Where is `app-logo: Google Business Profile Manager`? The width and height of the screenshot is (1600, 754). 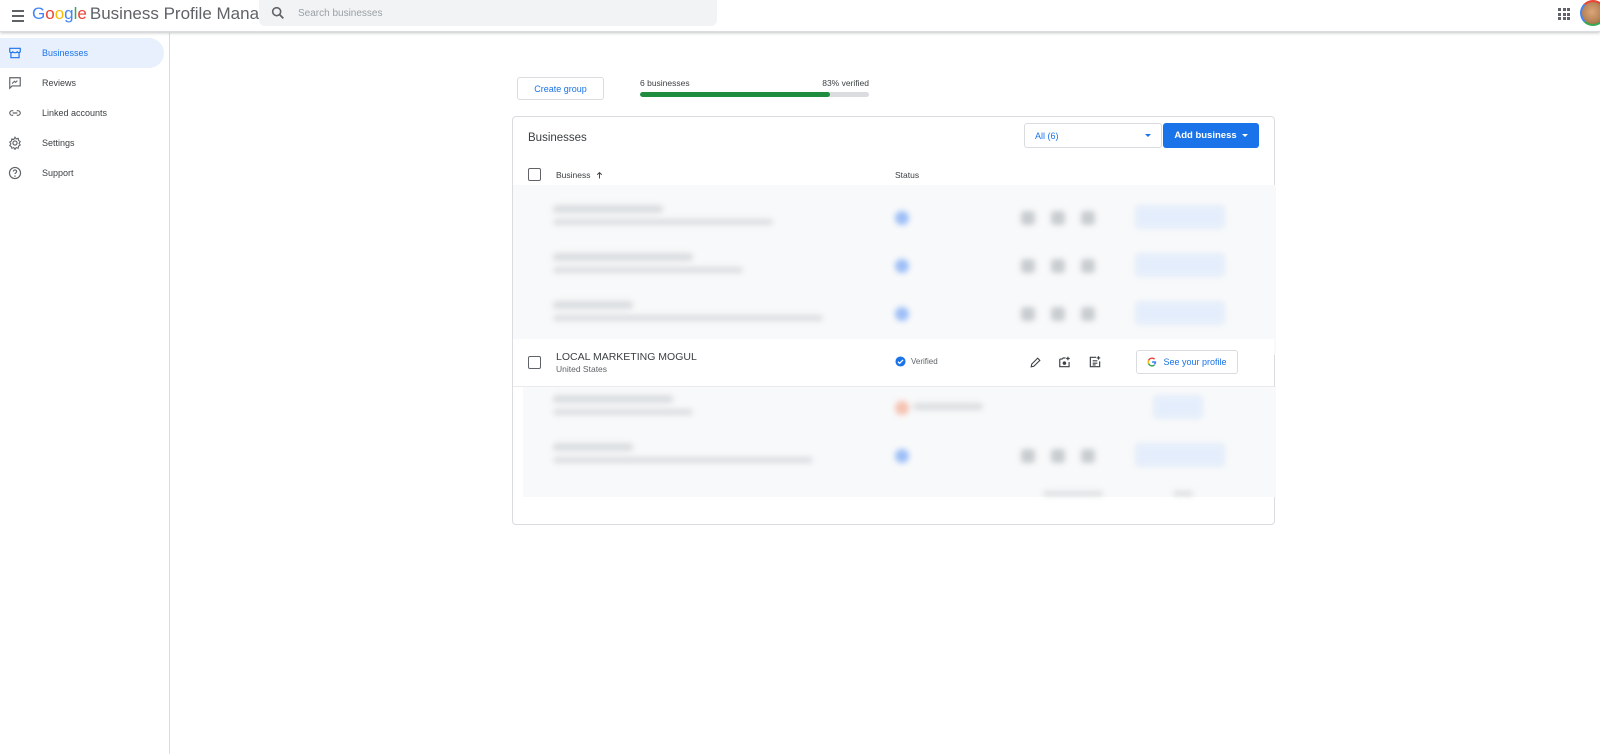 app-logo: Google Business Profile Manager is located at coordinates (158, 14).